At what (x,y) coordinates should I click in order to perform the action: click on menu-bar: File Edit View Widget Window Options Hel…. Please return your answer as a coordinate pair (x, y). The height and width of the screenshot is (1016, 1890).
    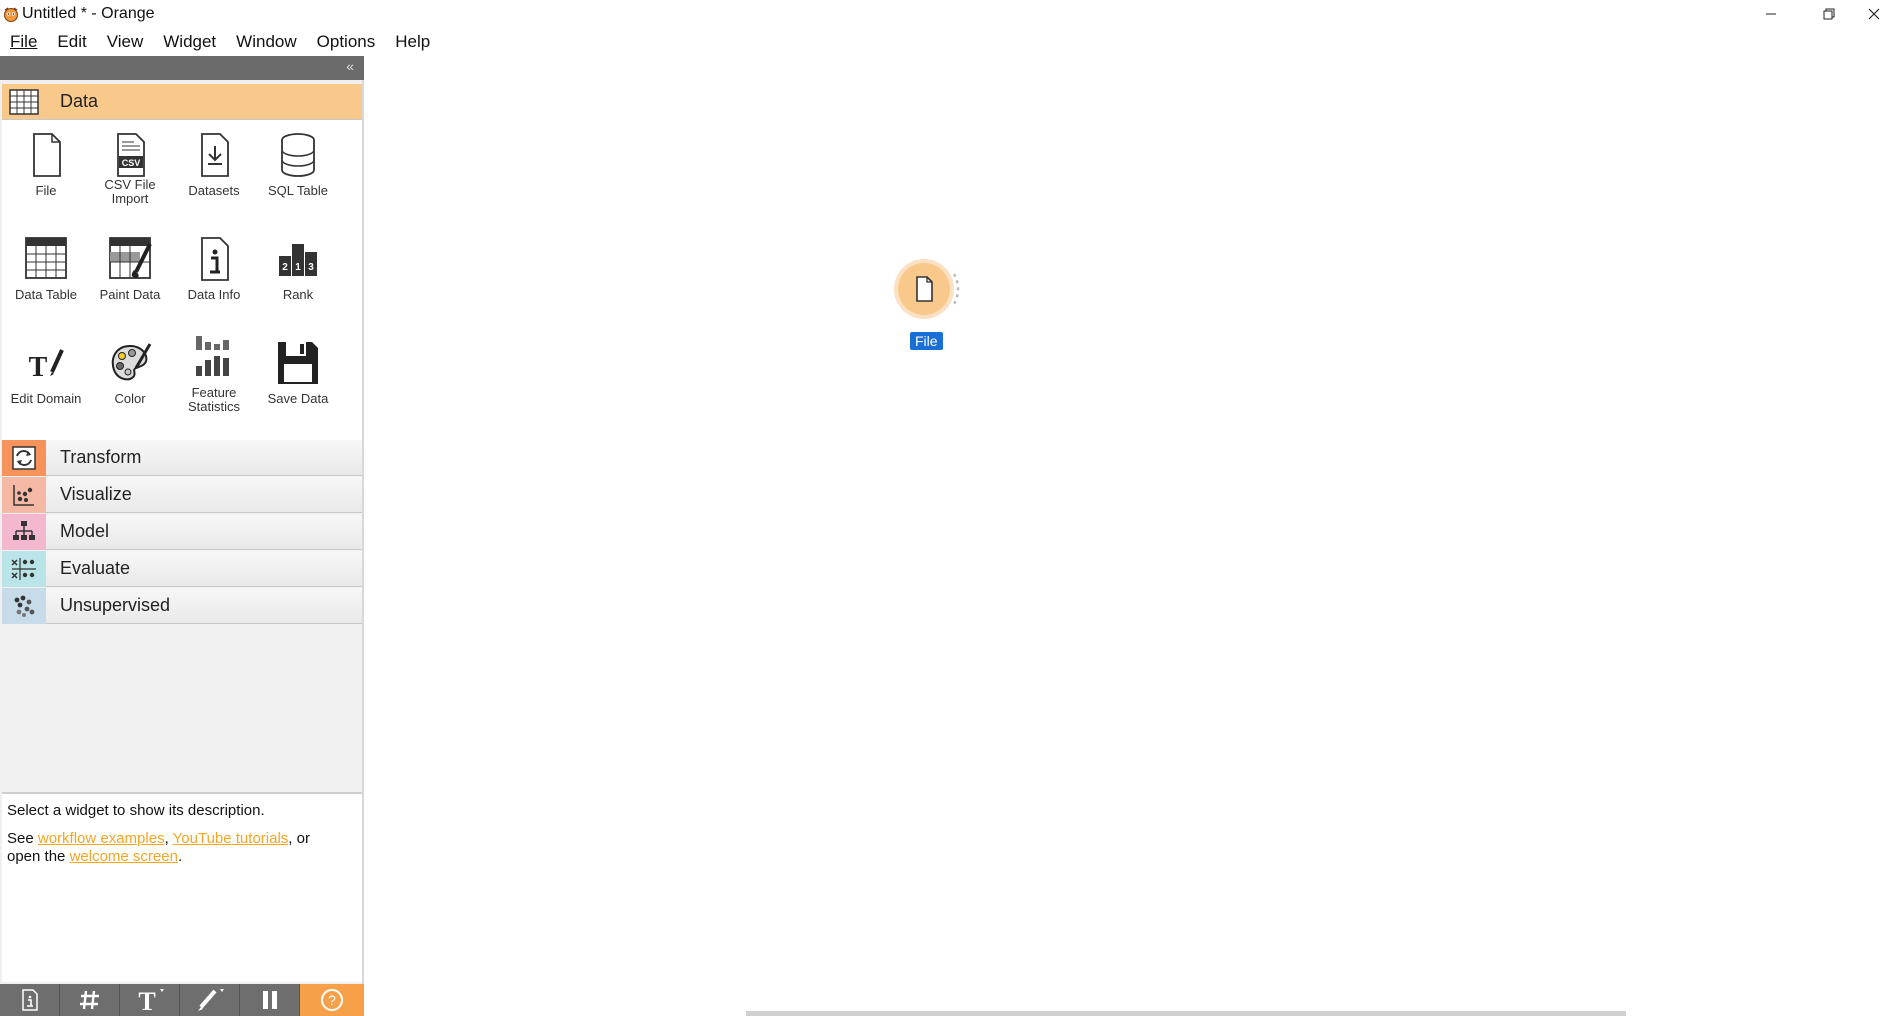
    Looking at the image, I should click on (220, 42).